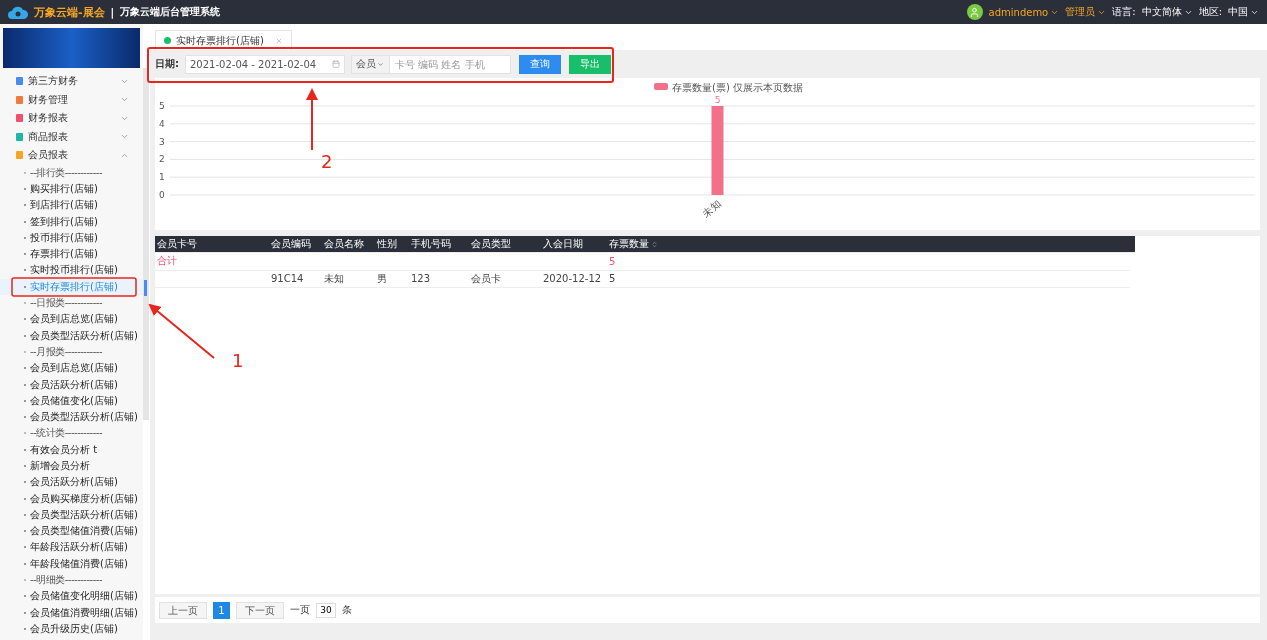 Image resolution: width=1267 pixels, height=640 pixels. I want to click on status-dot, so click(167, 40).